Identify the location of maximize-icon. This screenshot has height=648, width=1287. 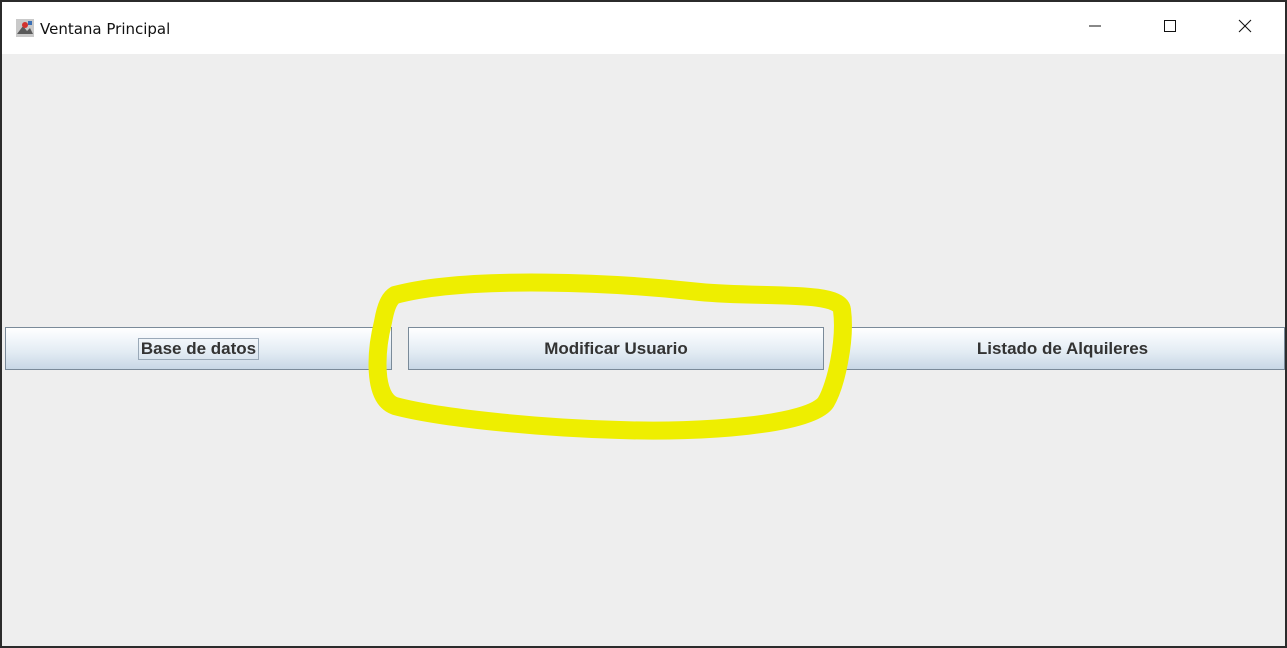
(1170, 28).